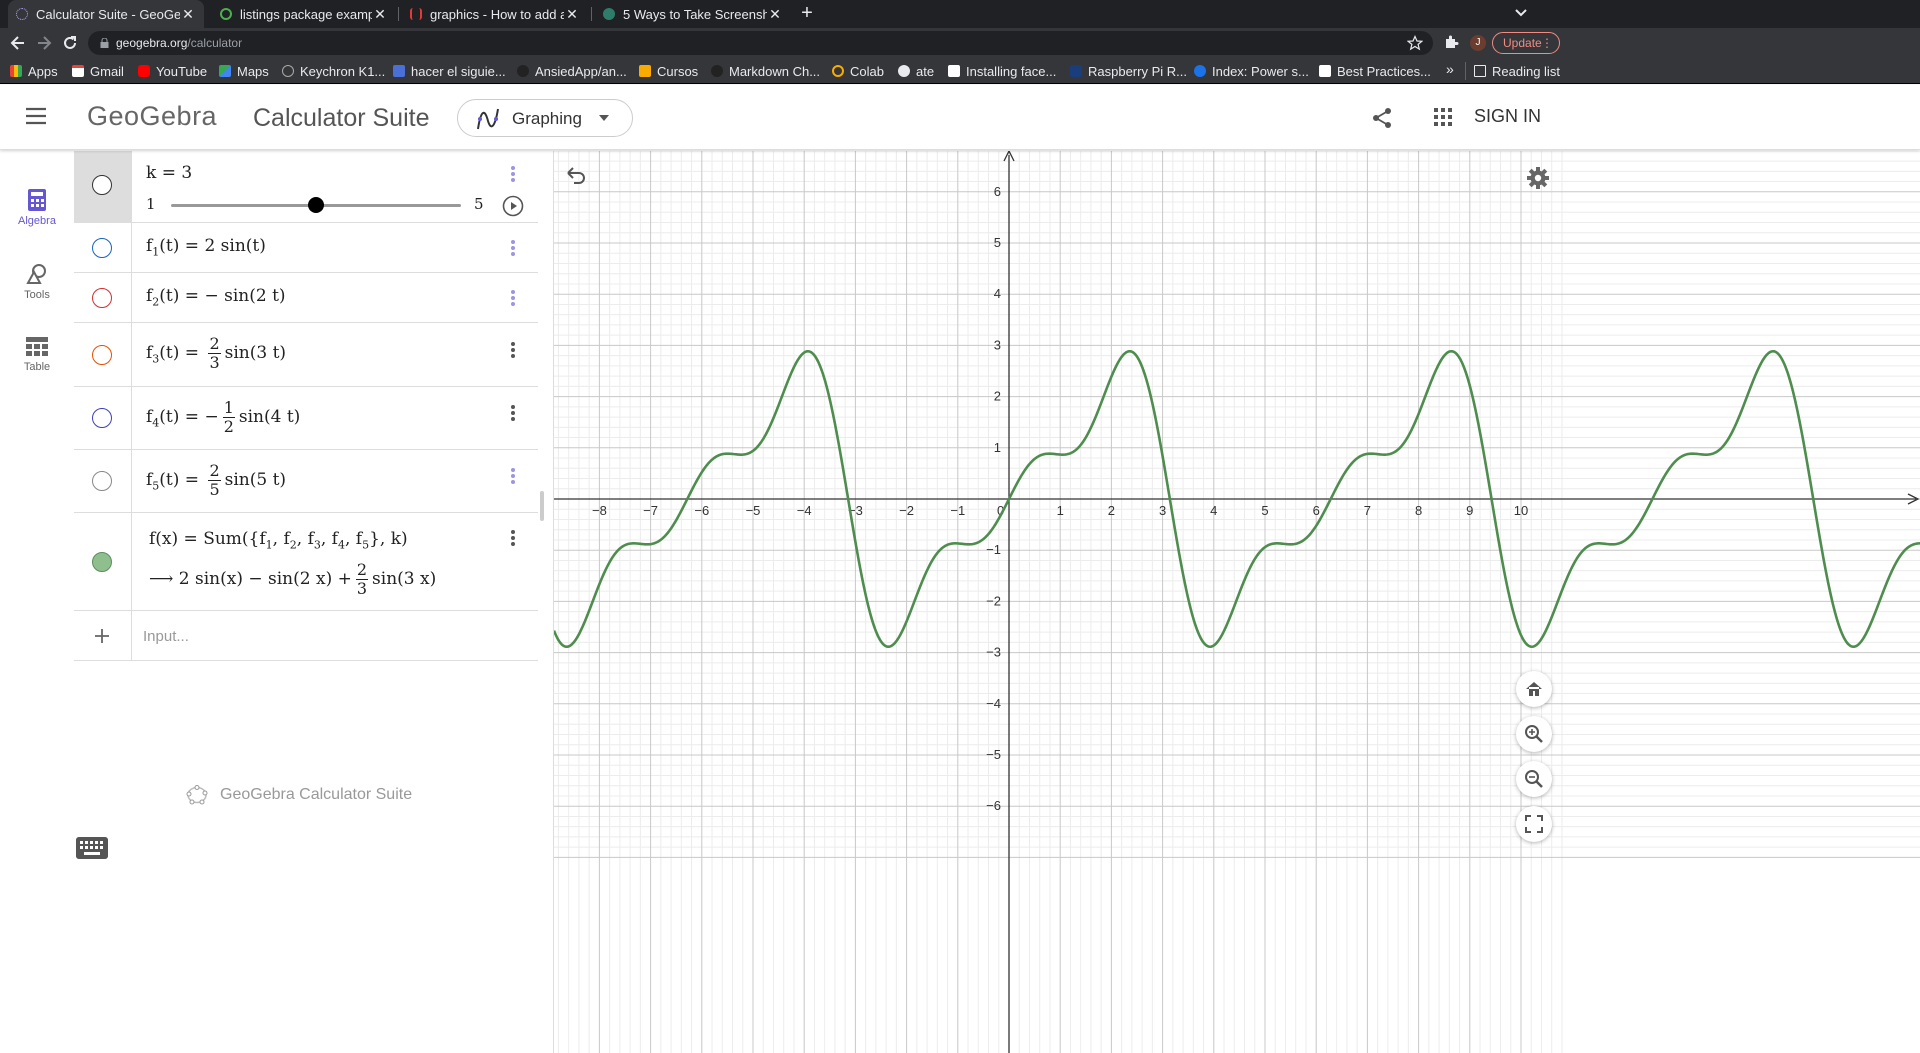  I want to click on youtube-icon, so click(144, 71).